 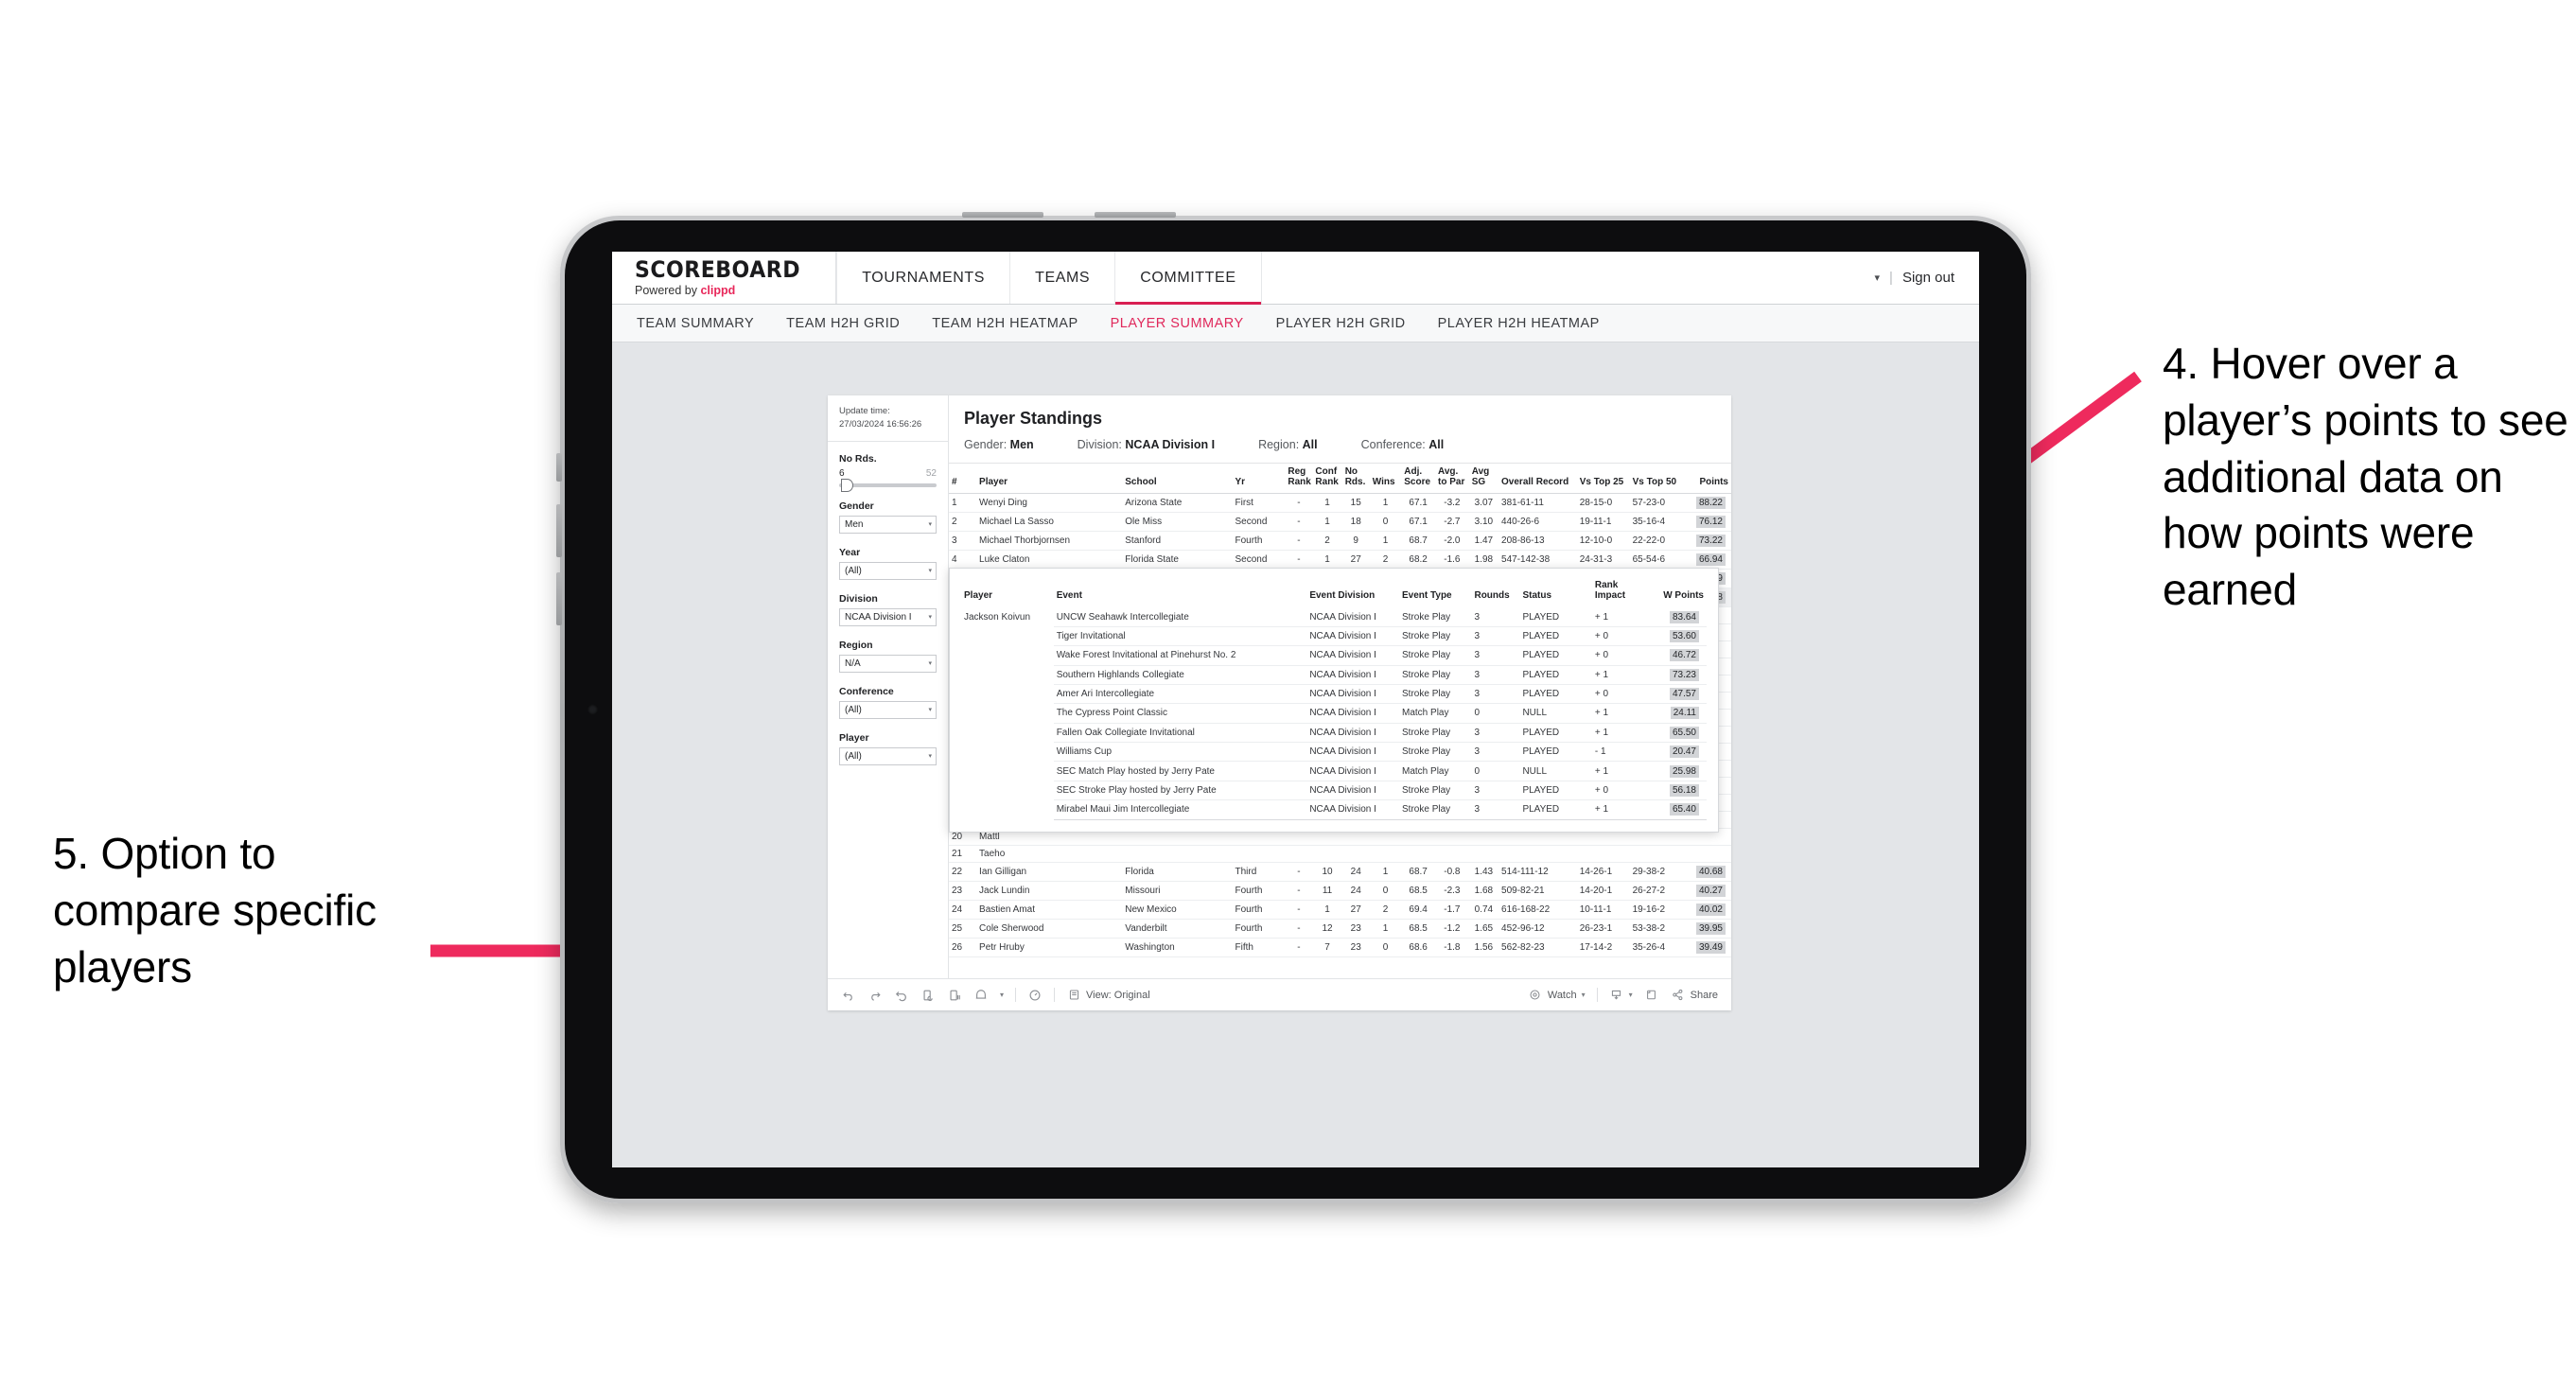 What do you see at coordinates (1385, 541) in the screenshot?
I see `cell-wins: 1` at bounding box center [1385, 541].